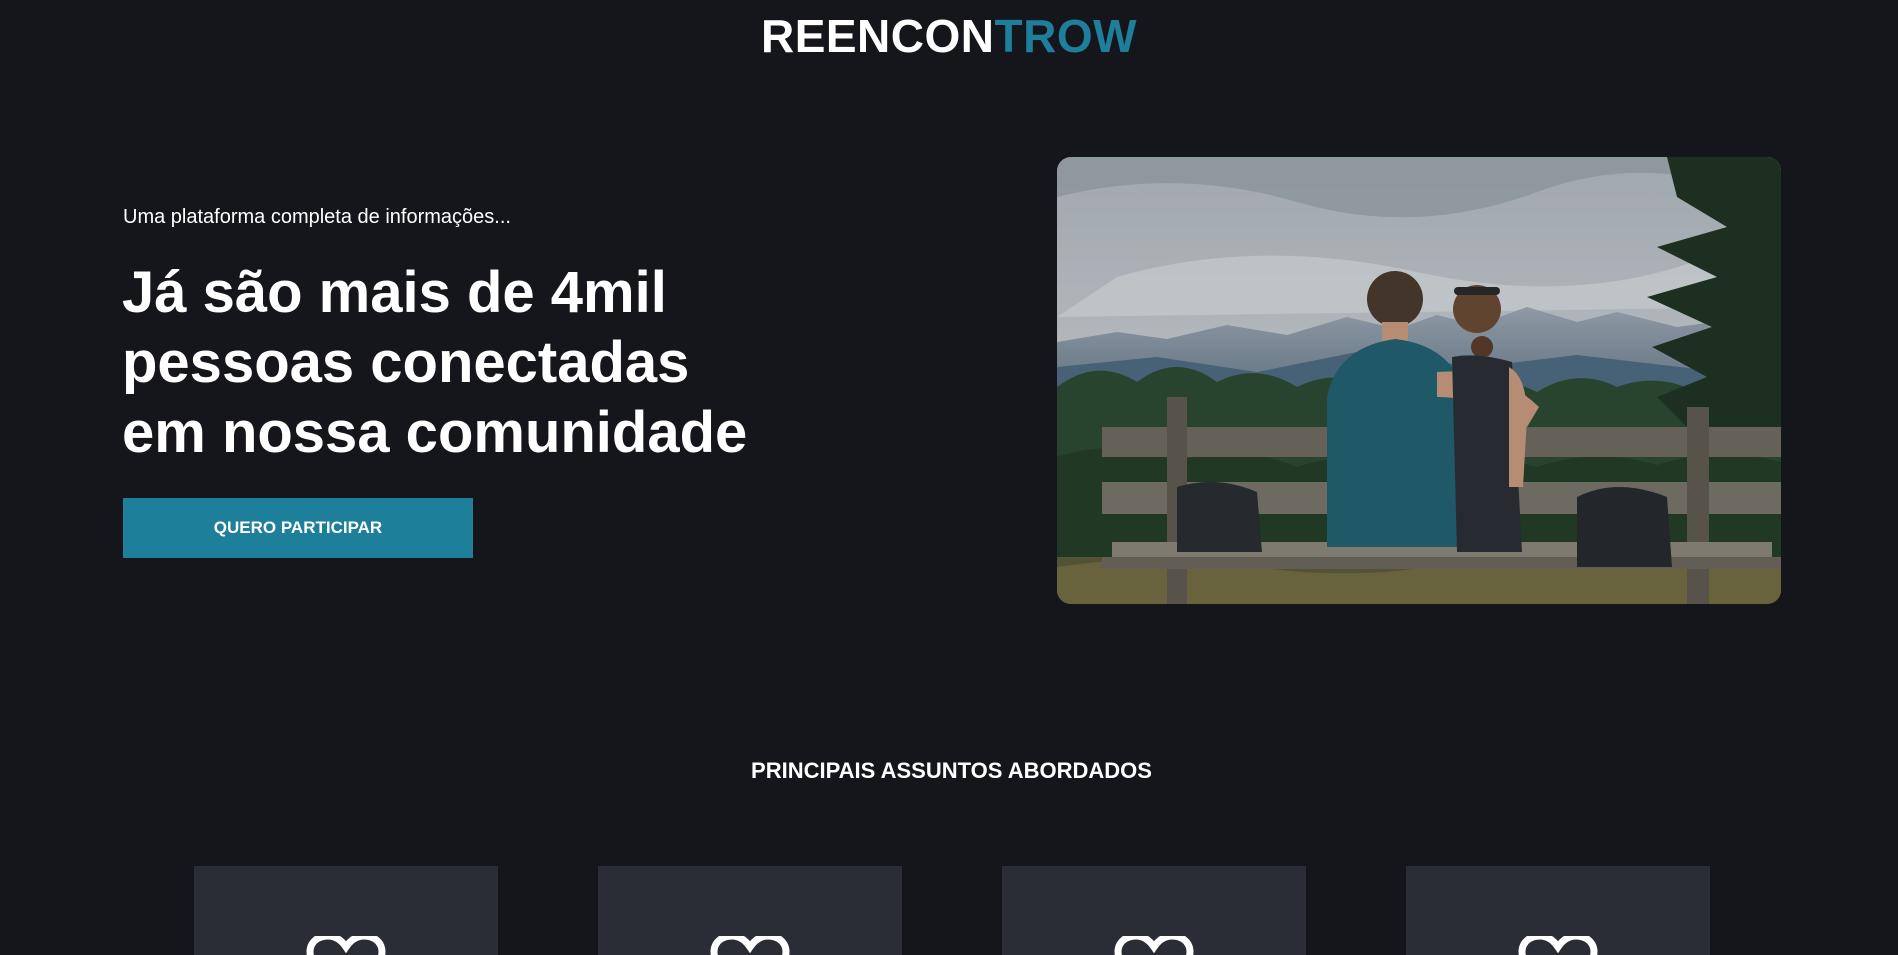 The height and width of the screenshot is (955, 1898). I want to click on topics-section-title: PRINCIPAIS ASSUNTOS ABORDADOS, so click(951, 770).